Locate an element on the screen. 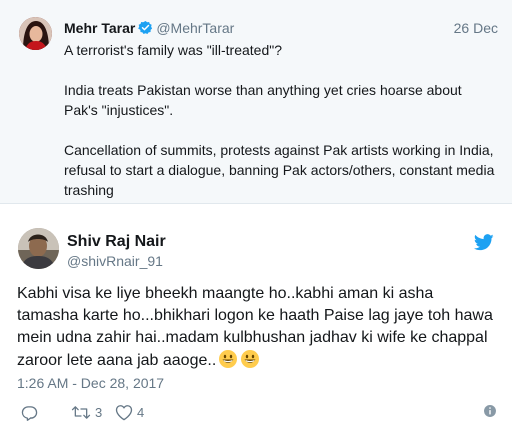 This screenshot has width=512, height=433. parent-tweet-header: Mehr Tarar @MehrTarar 26 Dec is located at coordinates (281, 30).